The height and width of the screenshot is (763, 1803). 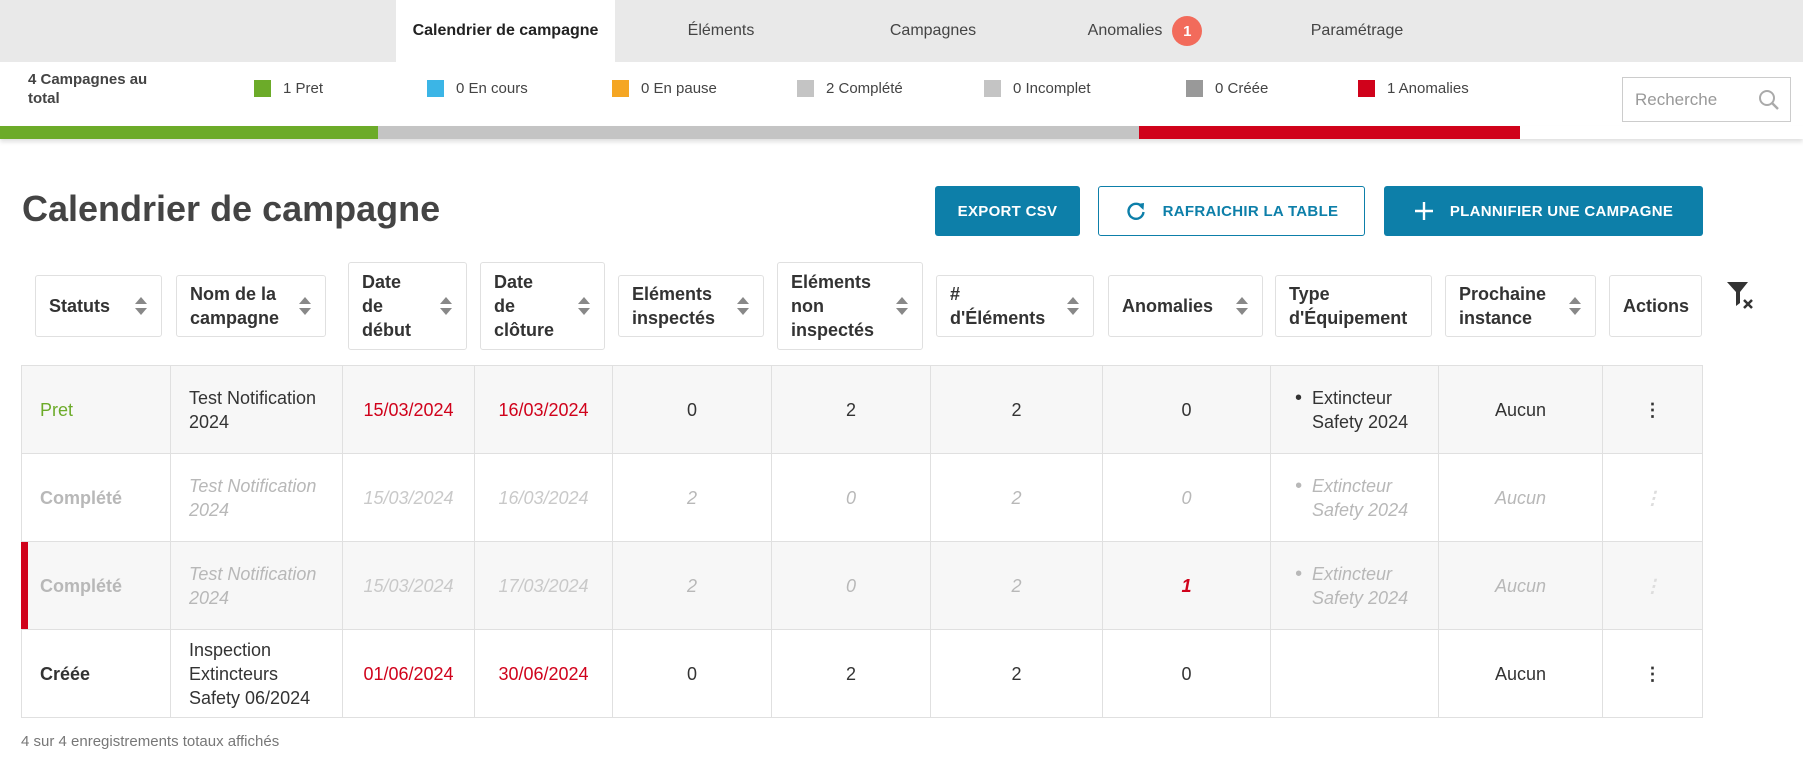 I want to click on end-date: 16/03/2024, so click(x=543, y=409).